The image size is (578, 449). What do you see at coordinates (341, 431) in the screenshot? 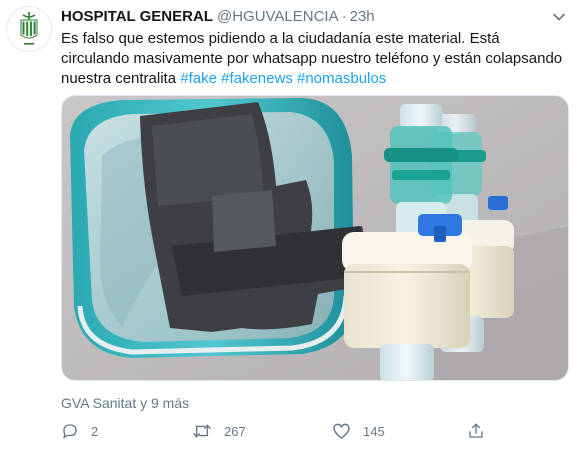
I see `heart-icon` at bounding box center [341, 431].